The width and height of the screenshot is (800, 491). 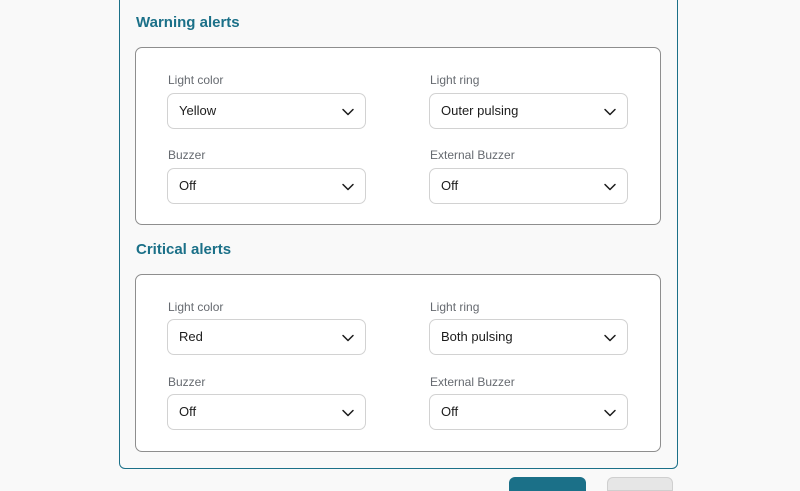 I want to click on critical-external-buzzer-value: Off, so click(x=450, y=411).